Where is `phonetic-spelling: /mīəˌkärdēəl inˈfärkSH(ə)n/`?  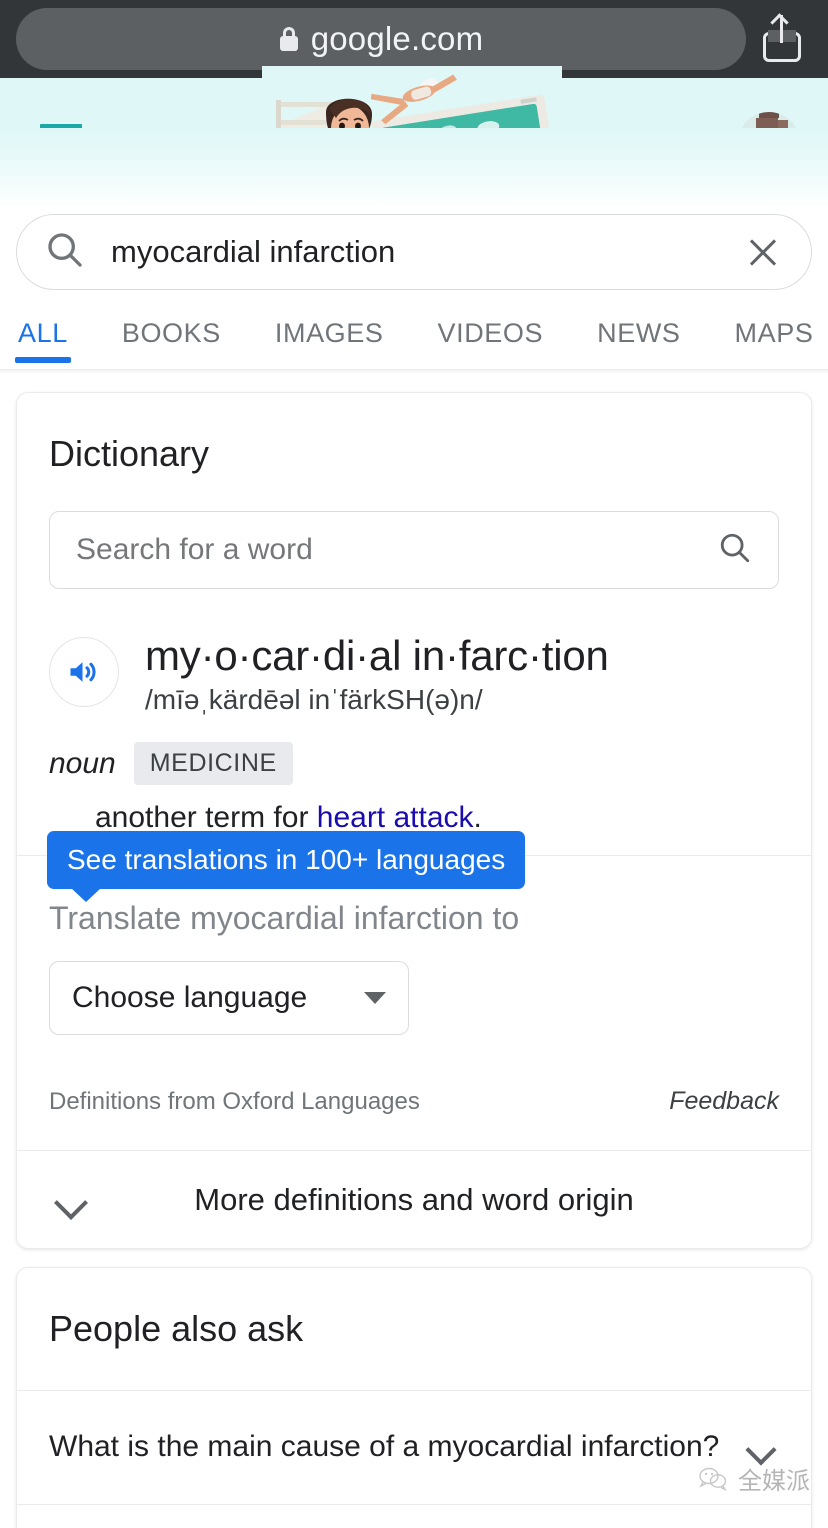
phonetic-spelling: /mīəˌkärdēəl inˈfärkSH(ə)n/ is located at coordinates (314, 700).